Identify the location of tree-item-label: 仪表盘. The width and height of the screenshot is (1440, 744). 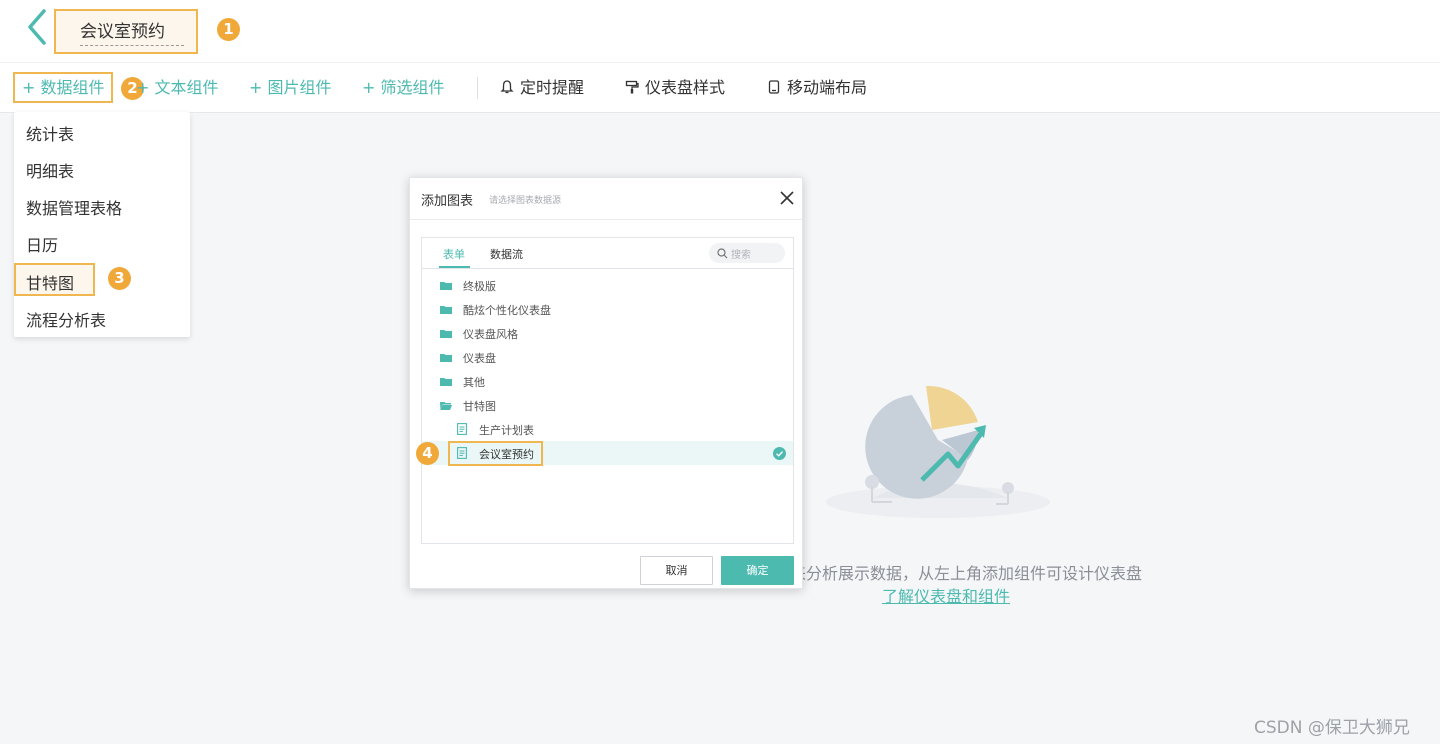
(479, 358).